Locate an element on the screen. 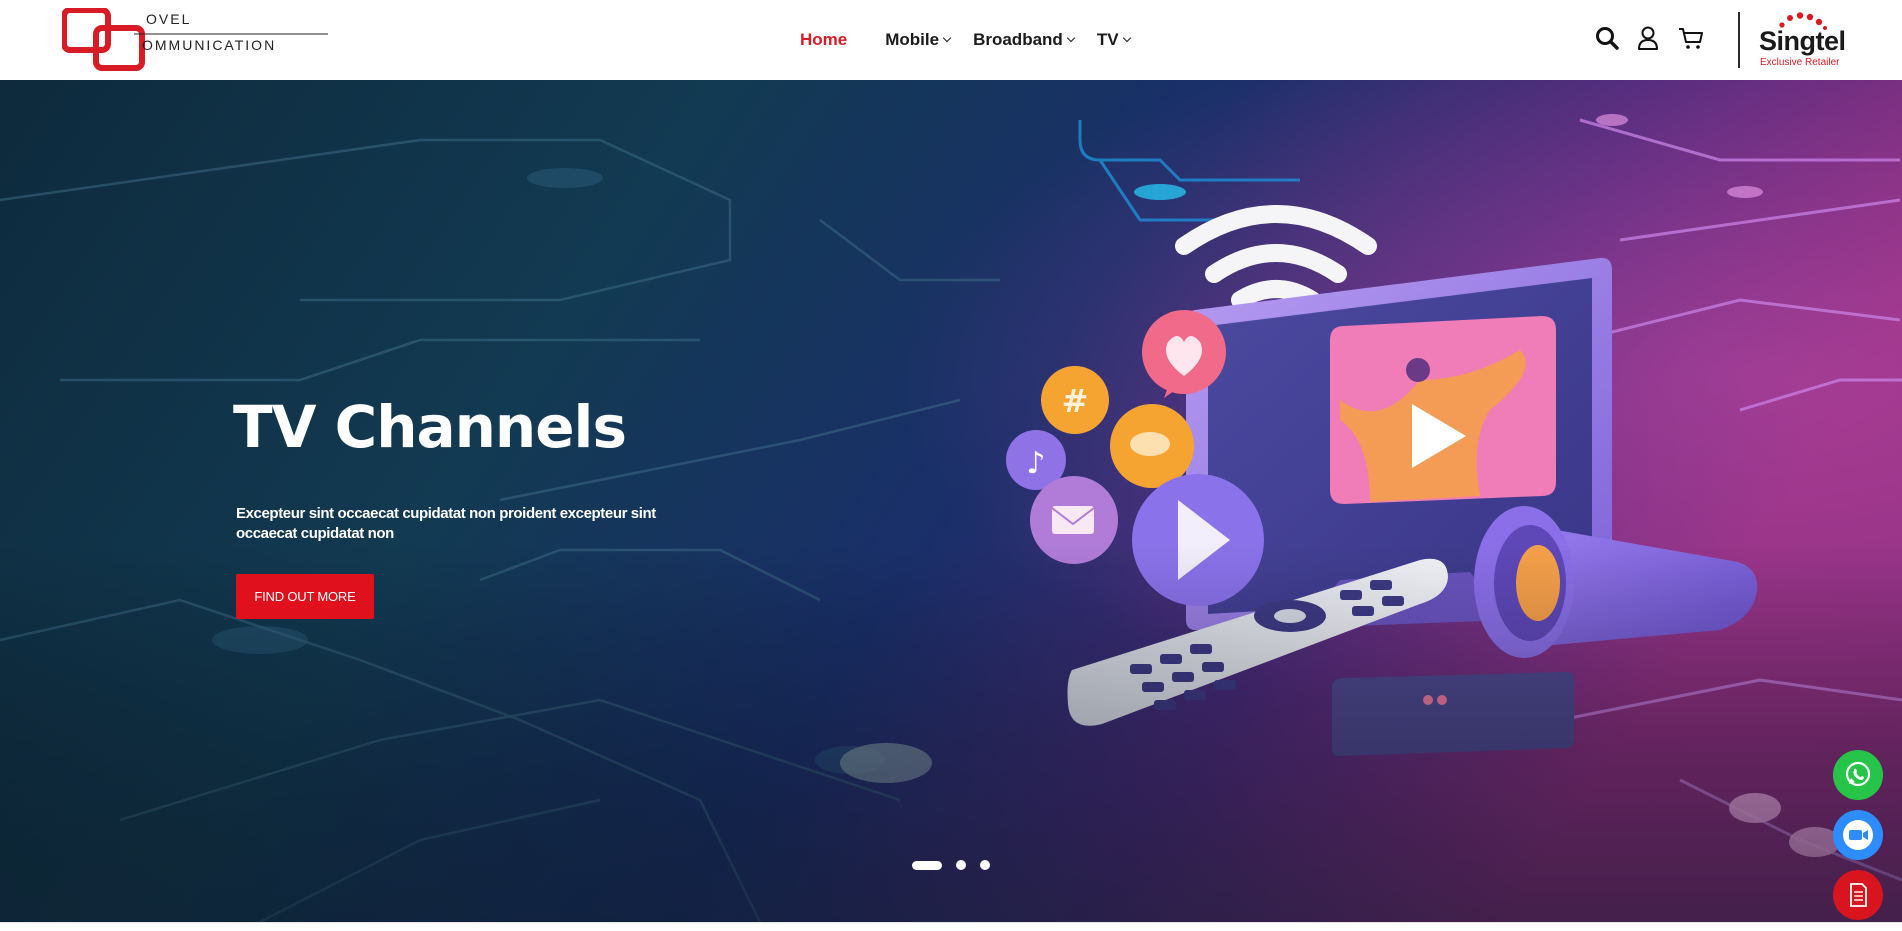 The width and height of the screenshot is (1902, 931). nav-home-label: Home is located at coordinates (824, 39).